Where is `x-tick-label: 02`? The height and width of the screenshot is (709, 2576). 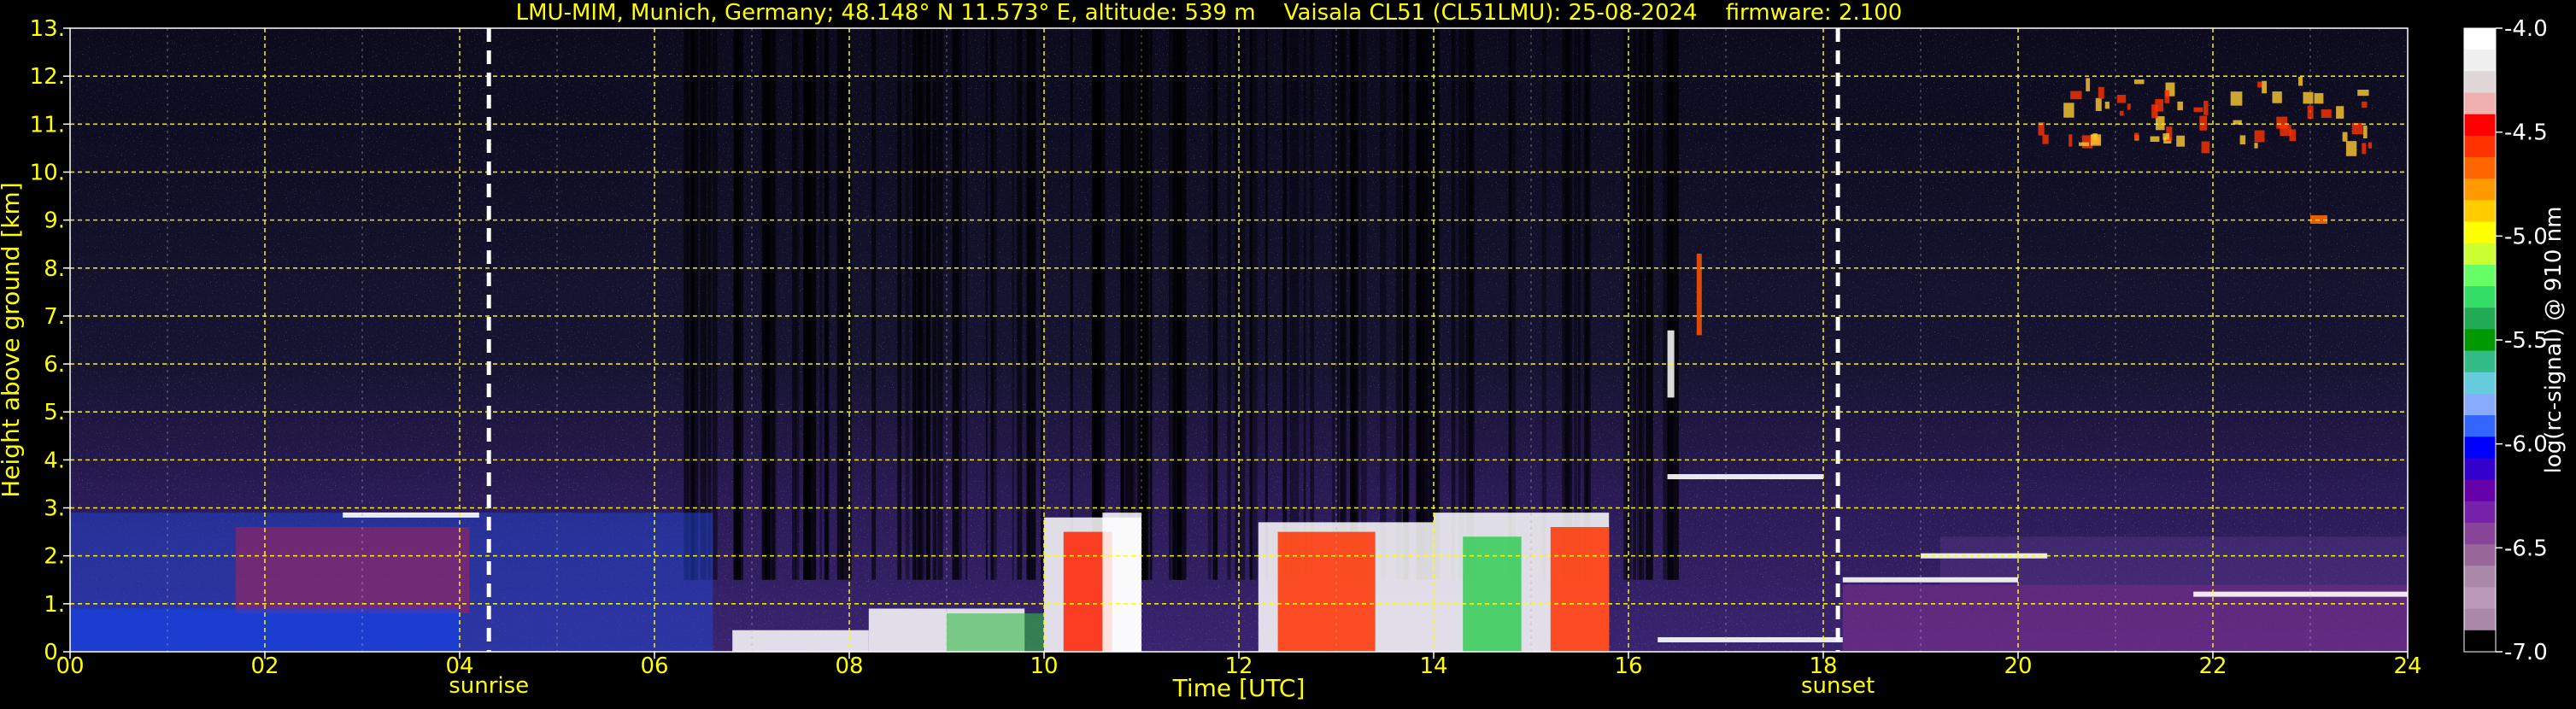 x-tick-label: 02 is located at coordinates (264, 666).